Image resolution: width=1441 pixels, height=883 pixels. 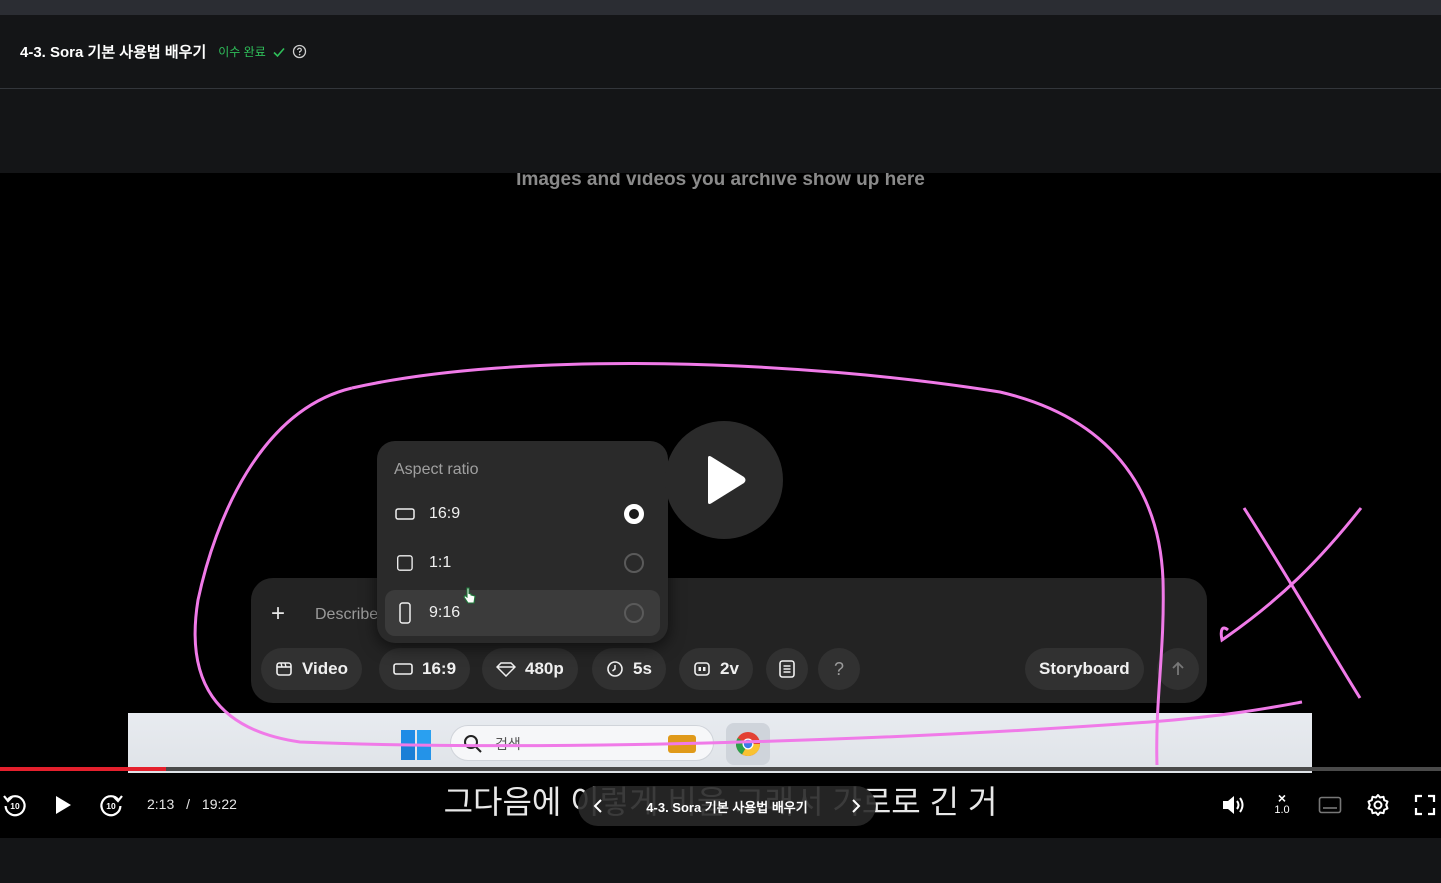 What do you see at coordinates (634, 514) in the screenshot?
I see `radio-selected` at bounding box center [634, 514].